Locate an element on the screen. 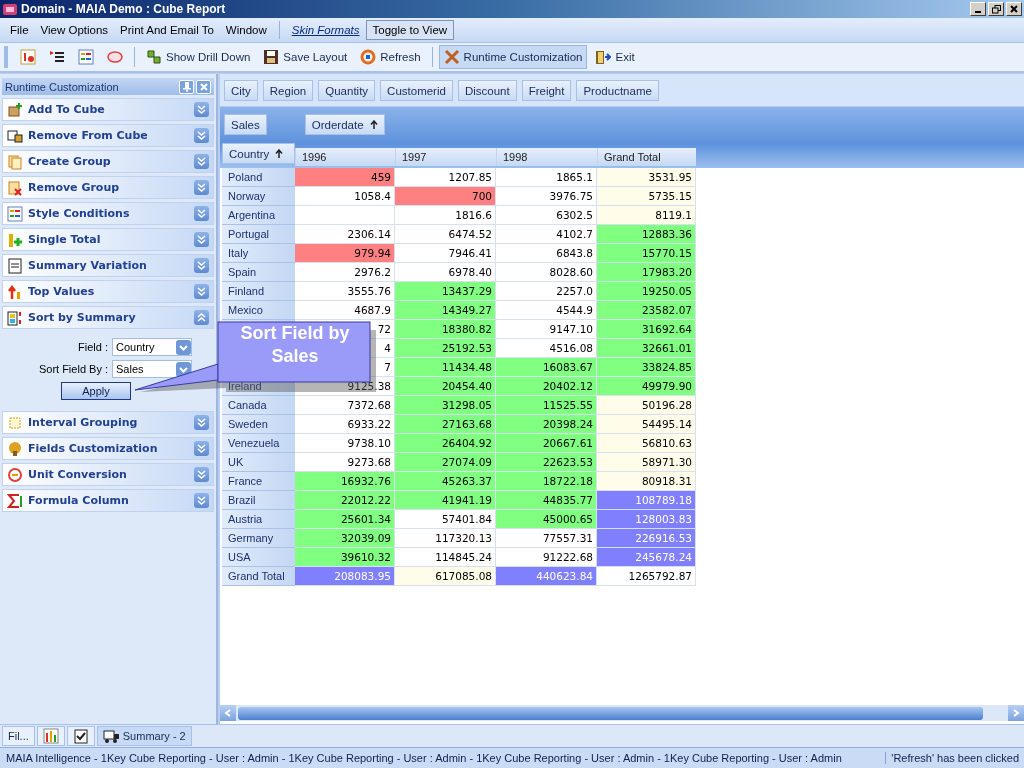  table-cell: 440623.84 is located at coordinates (546, 576).